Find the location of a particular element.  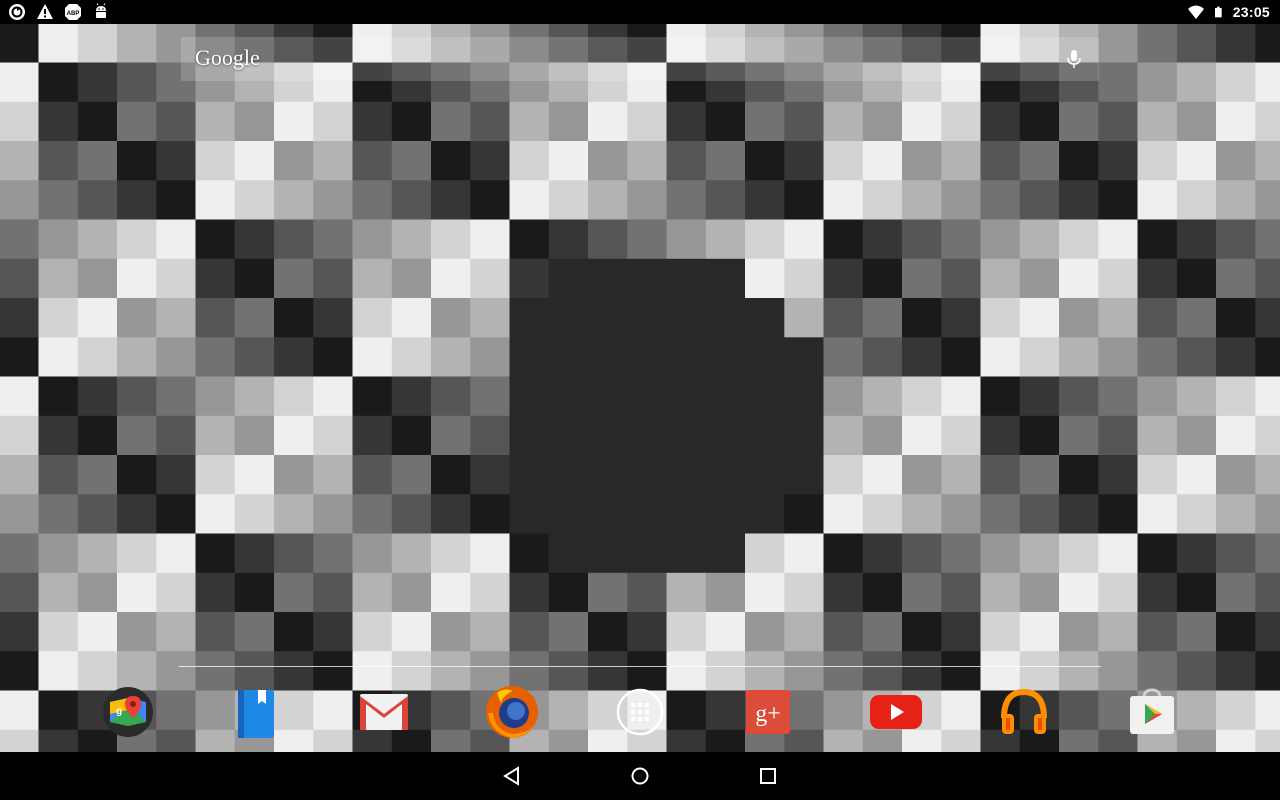

sync-icon is located at coordinates (17, 12).